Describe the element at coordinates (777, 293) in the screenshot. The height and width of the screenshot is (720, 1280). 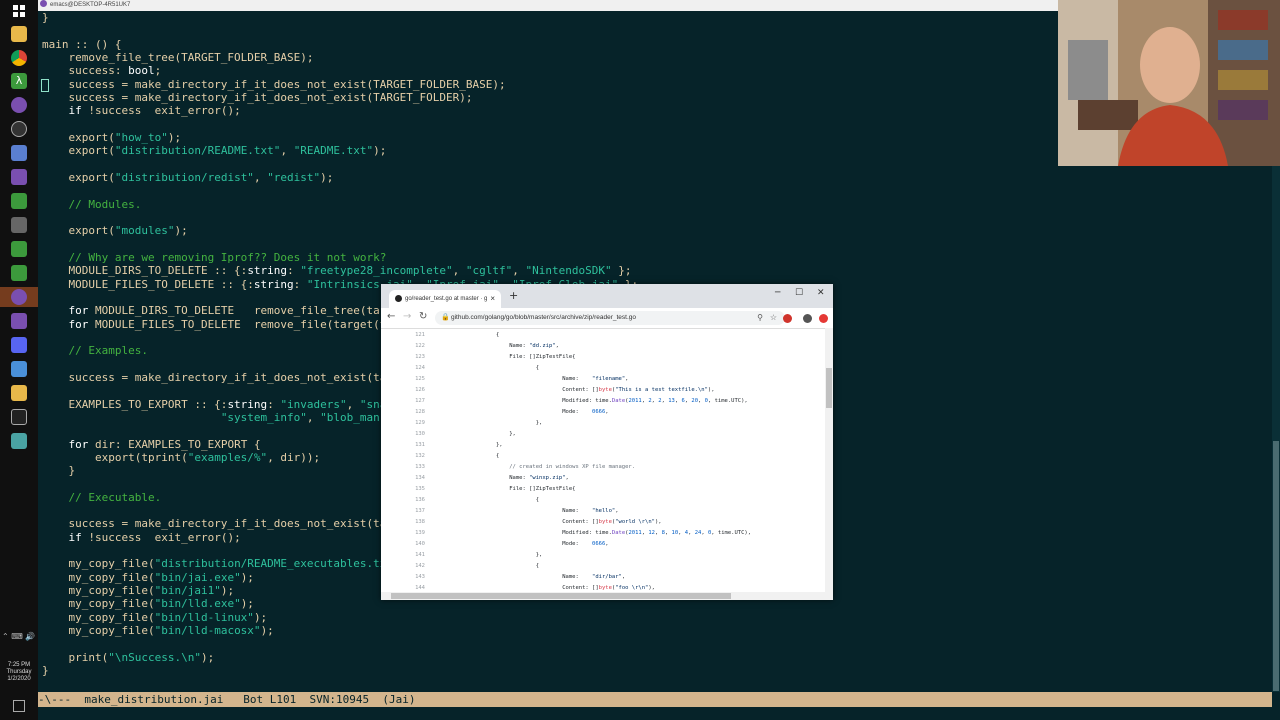
I see `minimize-icon: ─` at that location.